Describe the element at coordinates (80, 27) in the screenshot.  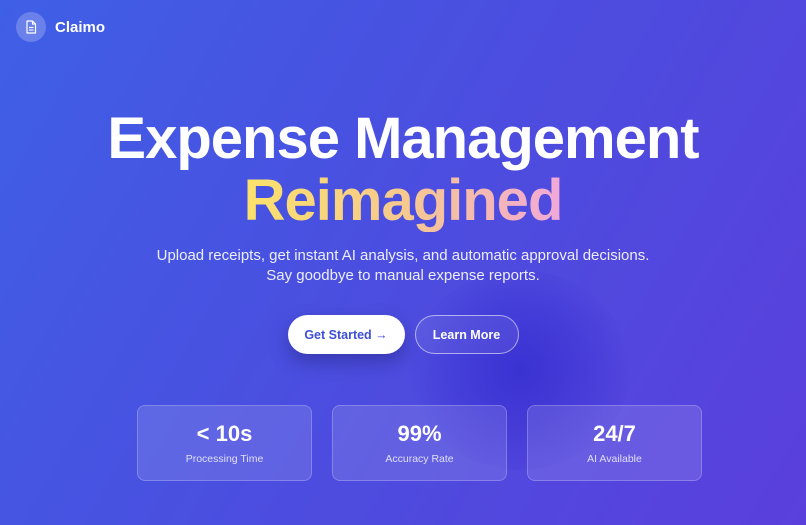
I see `brand-name: Claimo` at that location.